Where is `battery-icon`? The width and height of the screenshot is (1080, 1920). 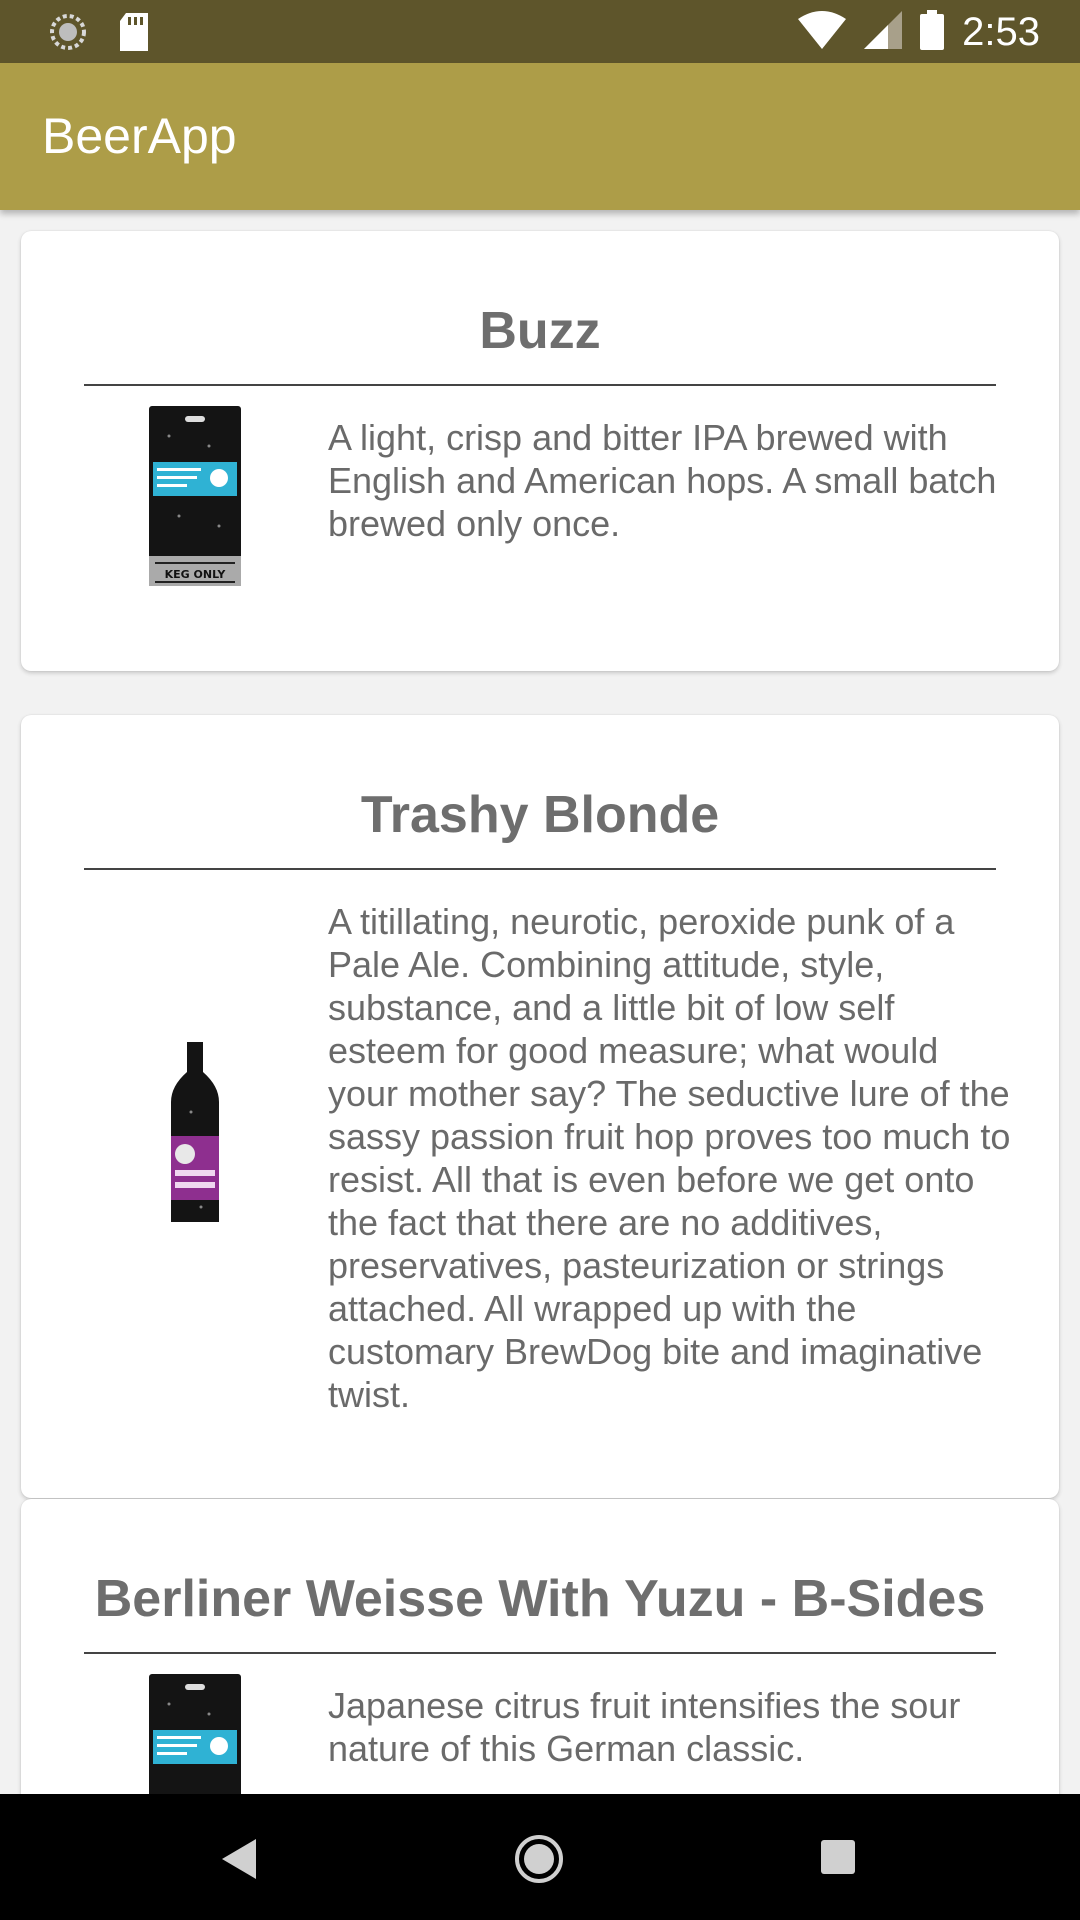
battery-icon is located at coordinates (932, 32).